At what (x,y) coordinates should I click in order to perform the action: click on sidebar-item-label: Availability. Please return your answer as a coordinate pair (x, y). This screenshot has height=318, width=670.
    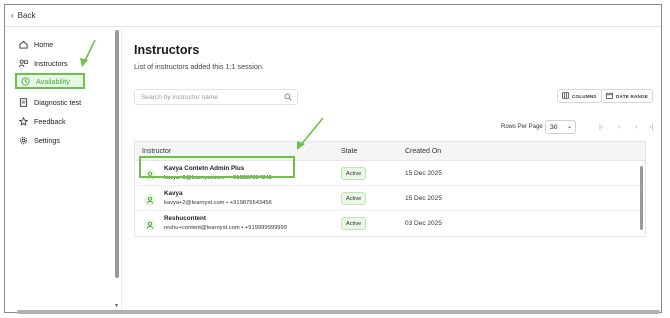
    Looking at the image, I should click on (53, 81).